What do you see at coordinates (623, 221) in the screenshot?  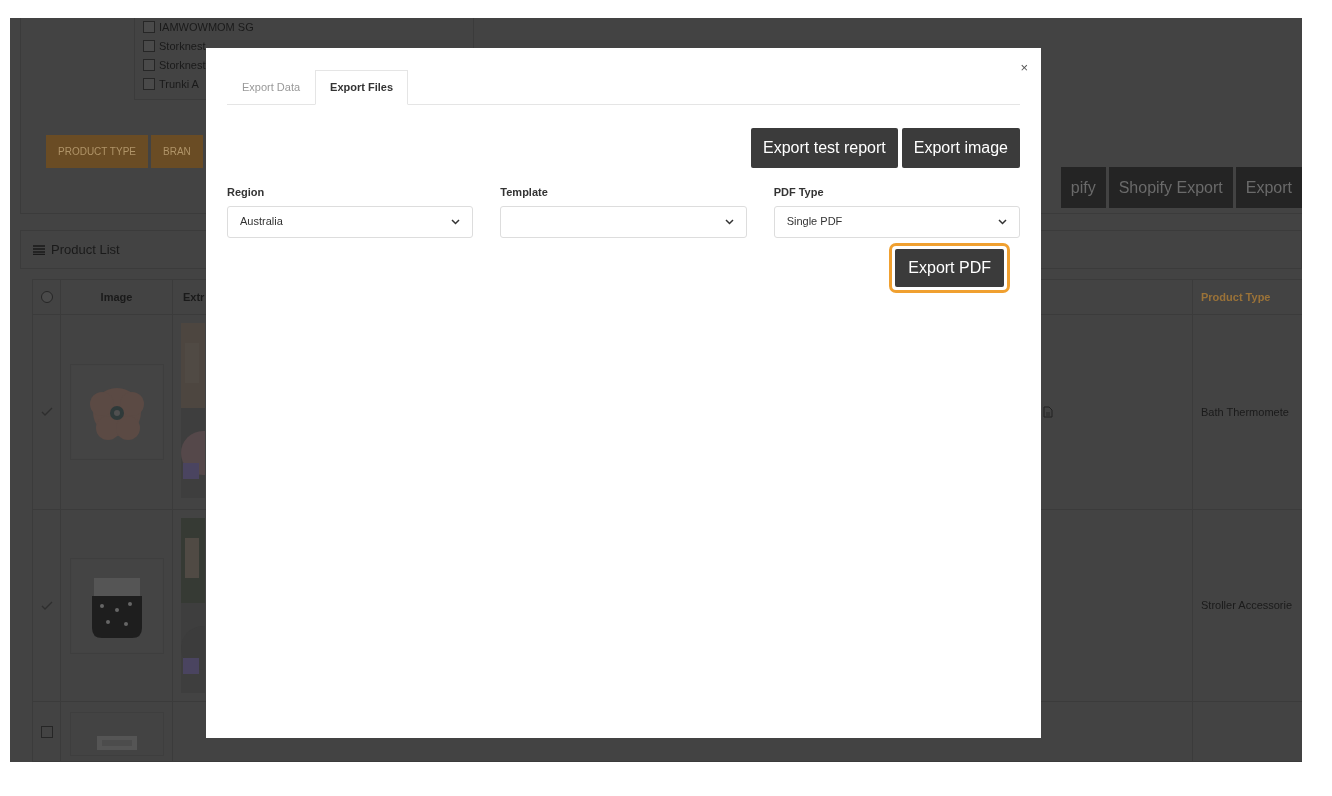 I see `select-field` at bounding box center [623, 221].